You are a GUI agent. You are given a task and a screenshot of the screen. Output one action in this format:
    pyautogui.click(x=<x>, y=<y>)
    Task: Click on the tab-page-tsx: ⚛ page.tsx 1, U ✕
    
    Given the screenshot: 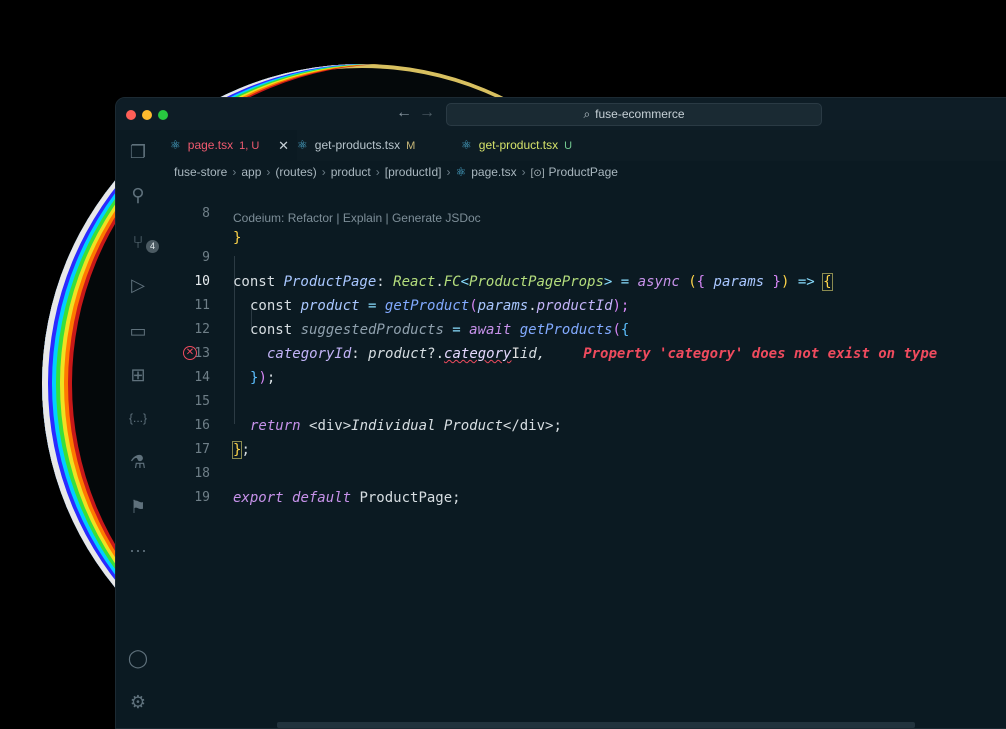 What is the action you would take?
    pyautogui.click(x=228, y=145)
    